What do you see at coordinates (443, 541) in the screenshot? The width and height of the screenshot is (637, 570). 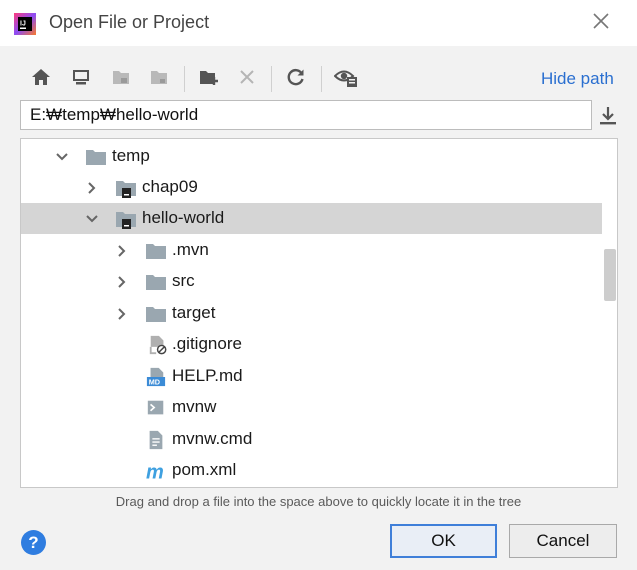 I see `ok-button: OK` at bounding box center [443, 541].